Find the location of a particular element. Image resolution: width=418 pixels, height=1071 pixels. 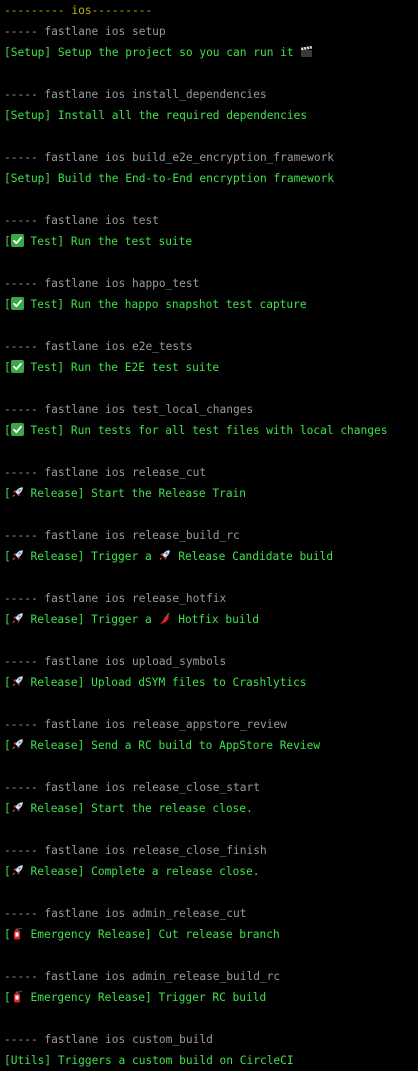

description-text: Setup the project so you can run it is located at coordinates (175, 52).